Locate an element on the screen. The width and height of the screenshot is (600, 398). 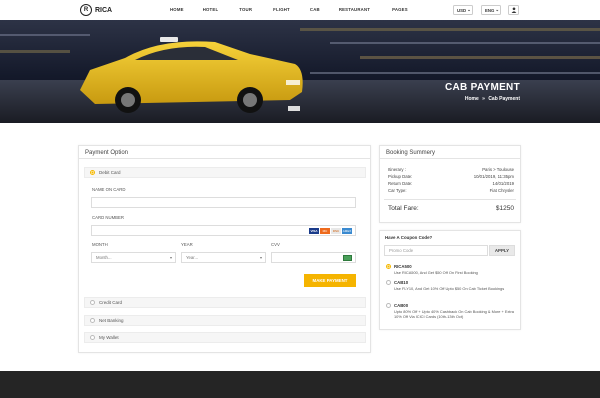
language-value: ENG is located at coordinates (490, 10).